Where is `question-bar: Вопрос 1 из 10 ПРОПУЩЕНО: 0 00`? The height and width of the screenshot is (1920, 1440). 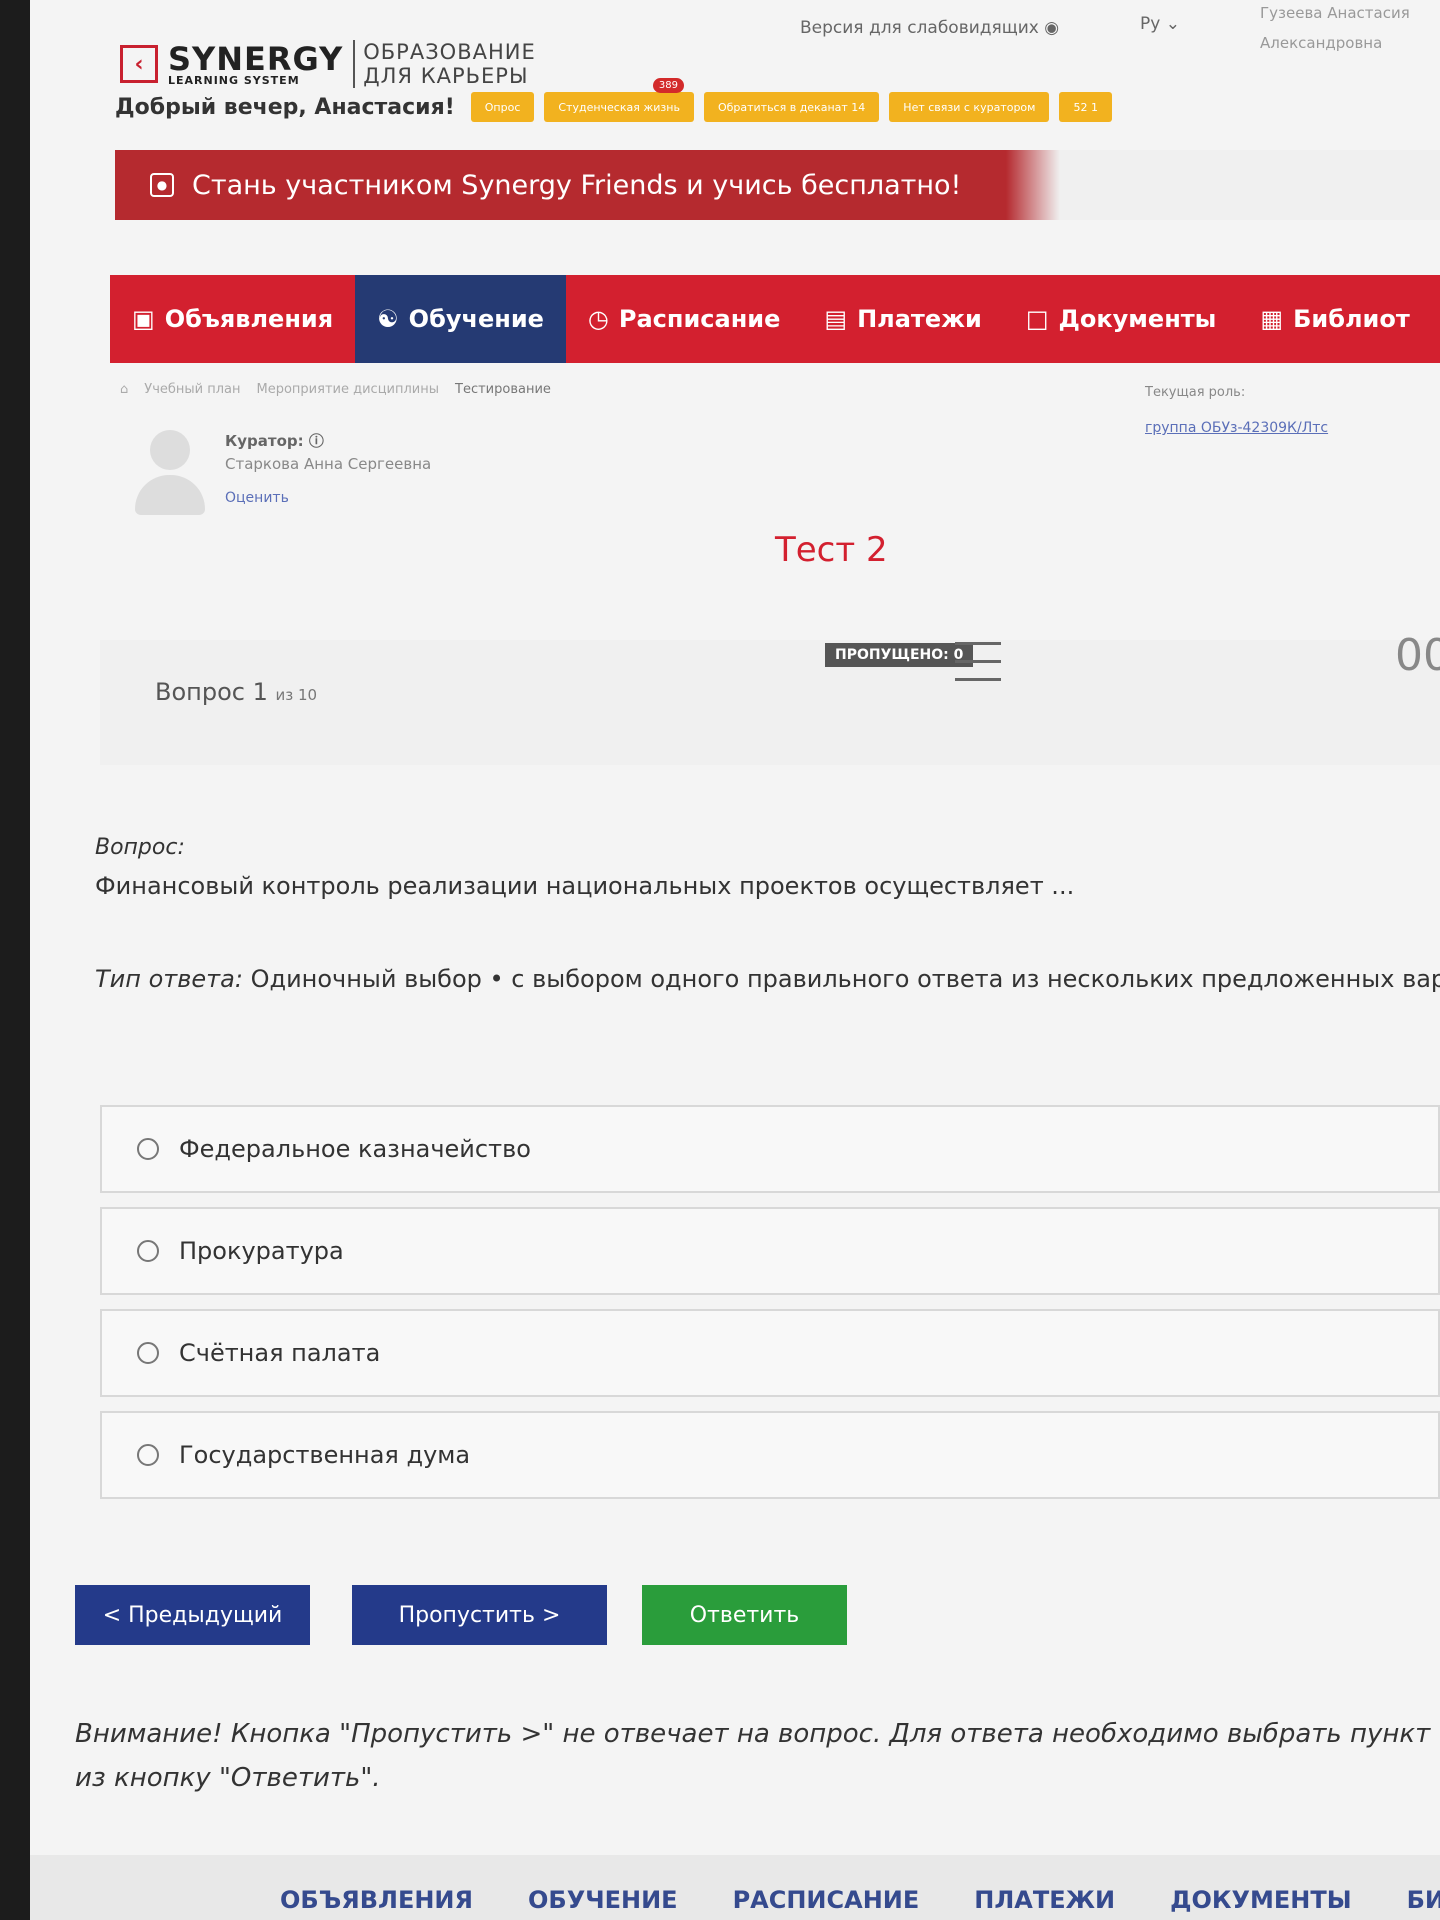
question-bar: Вопрос 1 из 10 ПРОПУЩЕНО: 0 00 is located at coordinates (770, 697).